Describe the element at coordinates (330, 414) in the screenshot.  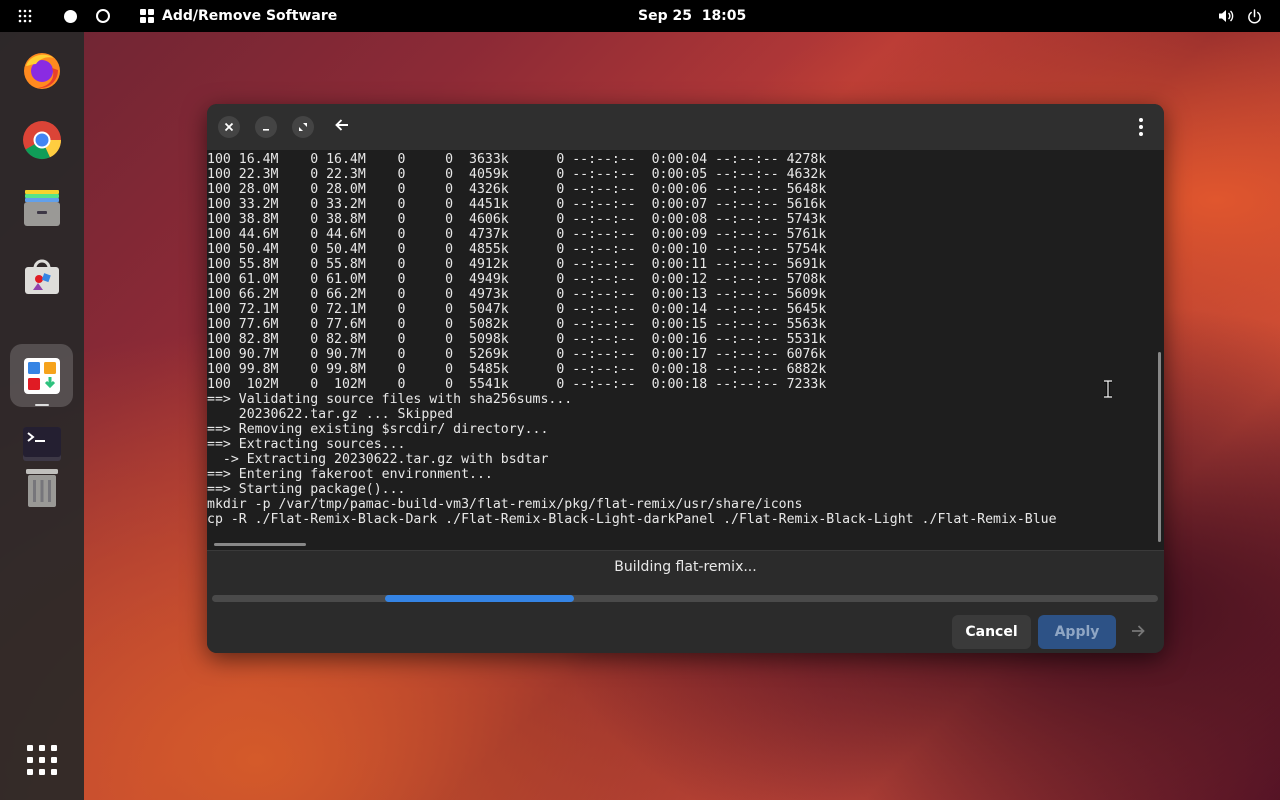
I see `terminal-line: 20230622.tar.gz ... Skipped` at that location.